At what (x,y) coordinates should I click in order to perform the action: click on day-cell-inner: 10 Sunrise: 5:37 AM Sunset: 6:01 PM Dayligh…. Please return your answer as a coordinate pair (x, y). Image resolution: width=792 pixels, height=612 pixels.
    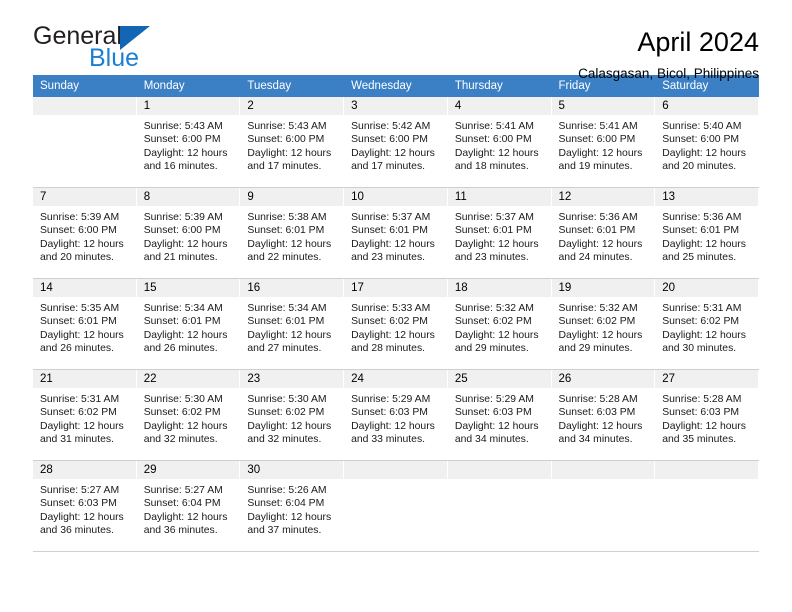
    Looking at the image, I should click on (396, 233).